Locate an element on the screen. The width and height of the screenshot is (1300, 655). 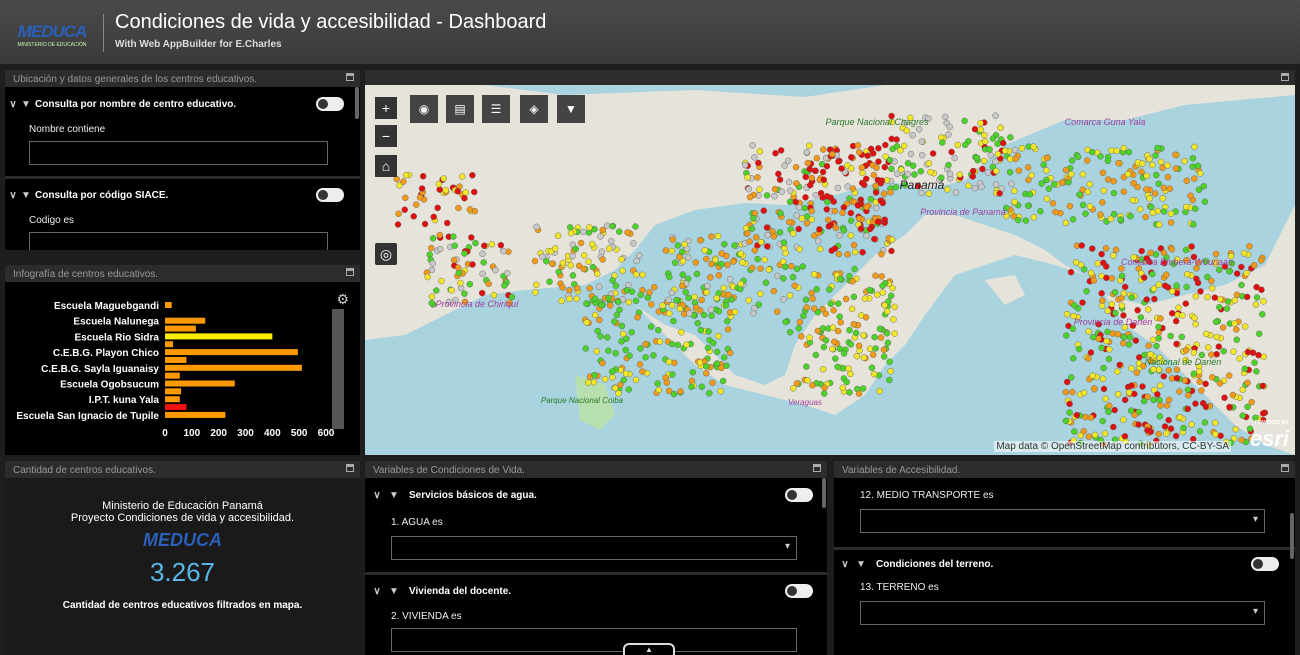
filter-vivienda: ∨ ▼ Vivienda del docente. is located at coordinates (596, 591).